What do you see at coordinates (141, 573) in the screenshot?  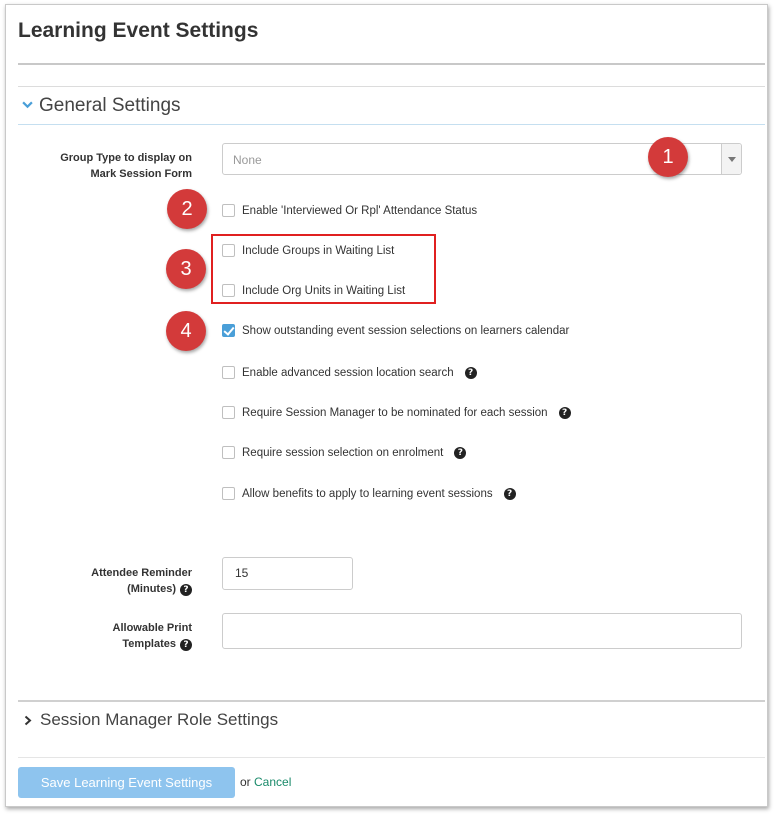 I see `attendee-reminder-label-line1: Attendee Reminder` at bounding box center [141, 573].